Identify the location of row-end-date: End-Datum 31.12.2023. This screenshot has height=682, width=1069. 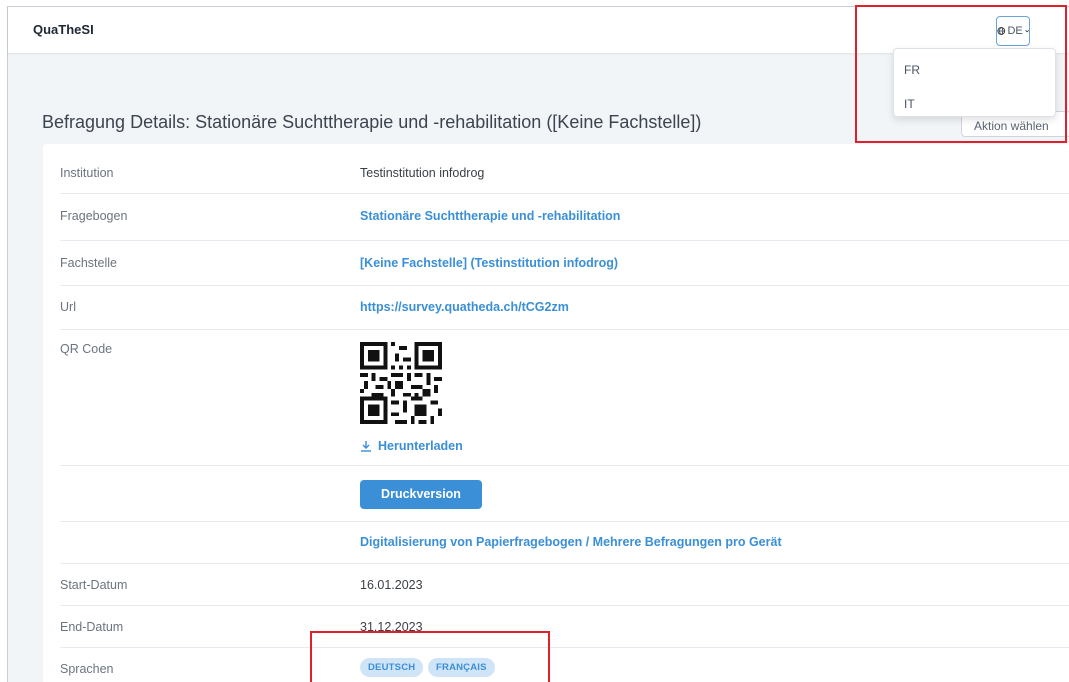
(564, 627).